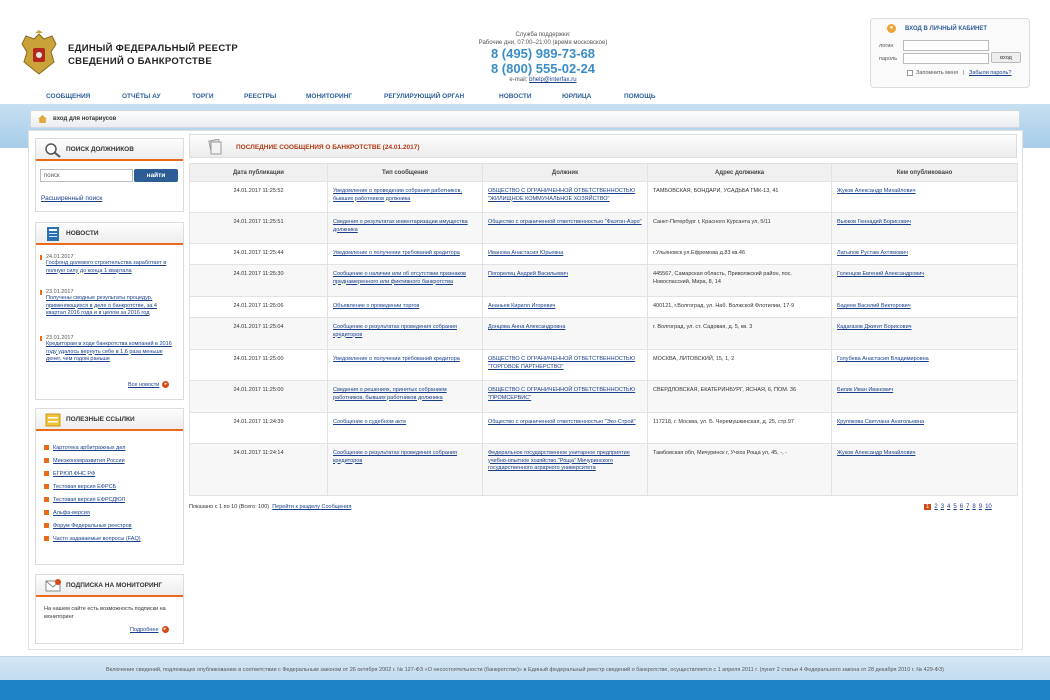 Image resolution: width=1050 pixels, height=700 pixels. Describe the element at coordinates (872, 253) in the screenshot. I see `cell-publisher-link: Латыпов Рустам Ахтямович` at that location.